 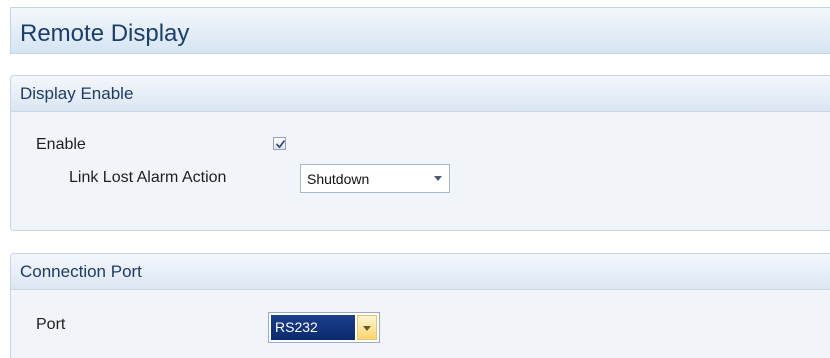 What do you see at coordinates (148, 177) in the screenshot?
I see `link-lost-alarm-action-label: Link Lost Alarm Action` at bounding box center [148, 177].